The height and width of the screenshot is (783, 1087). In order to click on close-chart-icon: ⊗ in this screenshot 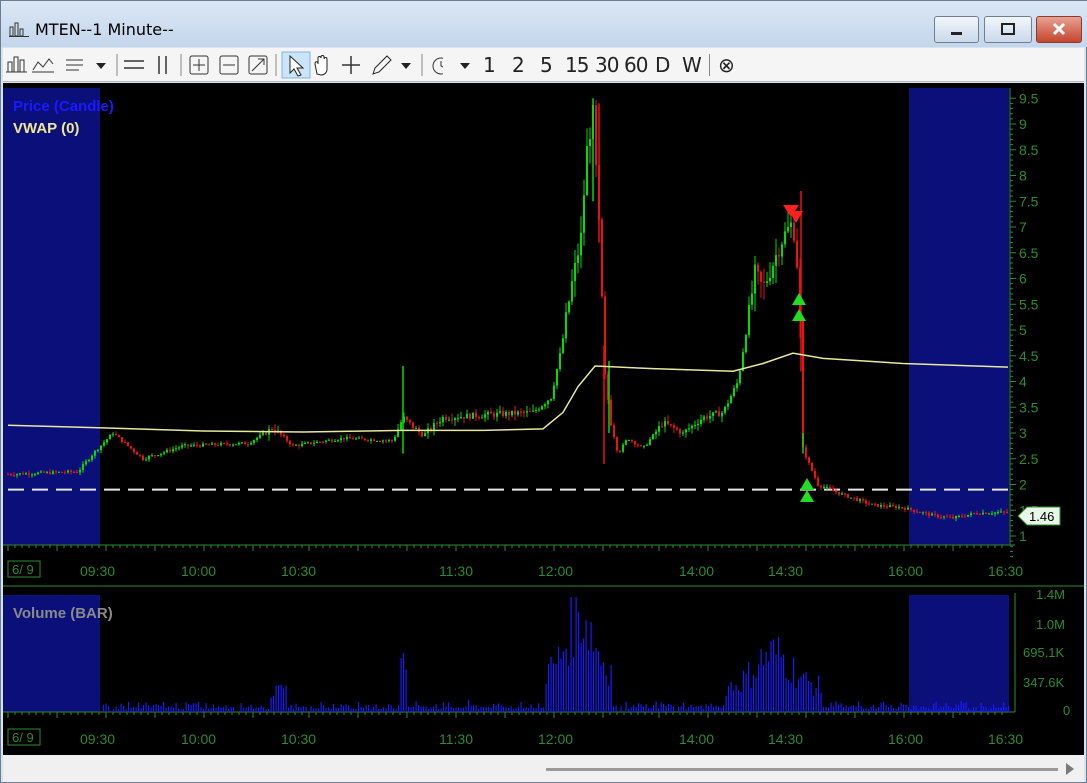, I will do `click(726, 65)`.